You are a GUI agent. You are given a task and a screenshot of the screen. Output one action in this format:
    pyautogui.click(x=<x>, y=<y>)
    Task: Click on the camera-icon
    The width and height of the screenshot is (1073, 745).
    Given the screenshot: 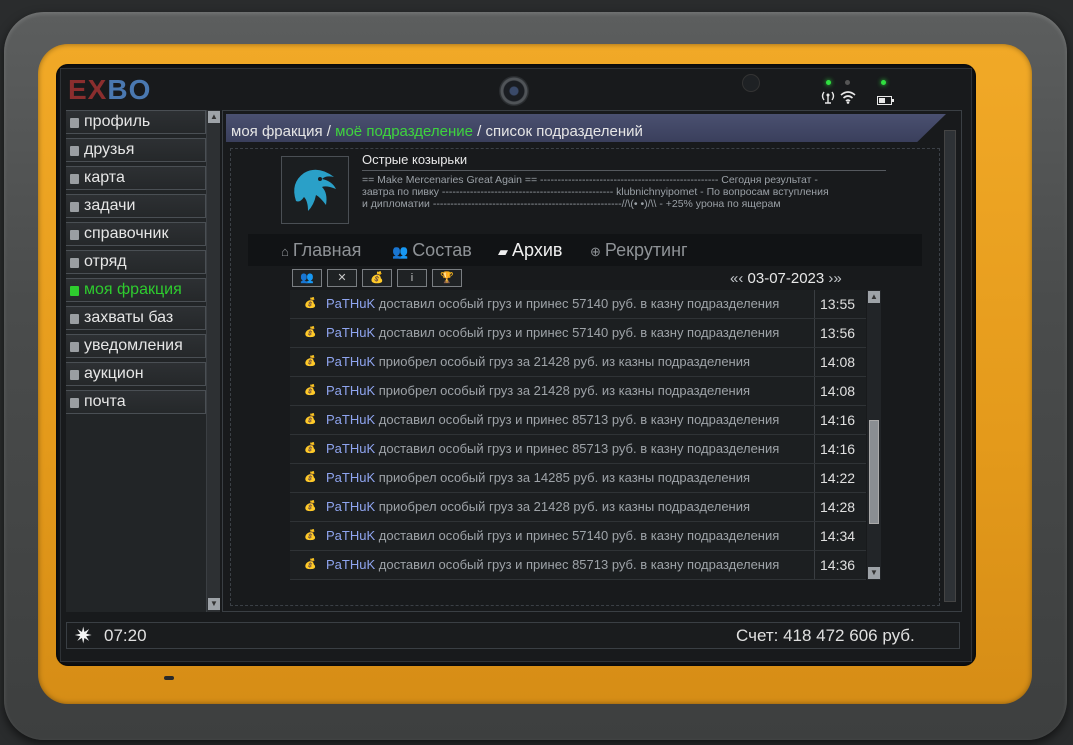 What is the action you would take?
    pyautogui.click(x=514, y=91)
    